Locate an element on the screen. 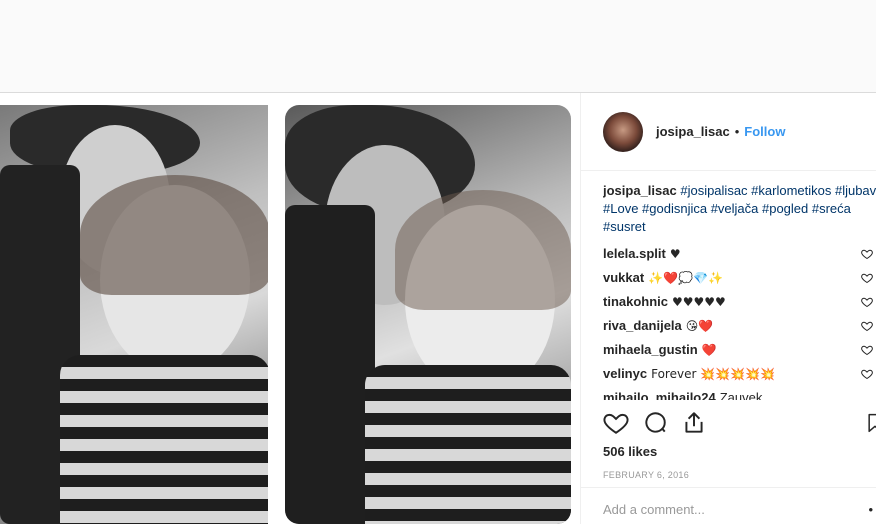 This screenshot has height=524, width=876. post-actions is located at coordinates (739, 424).